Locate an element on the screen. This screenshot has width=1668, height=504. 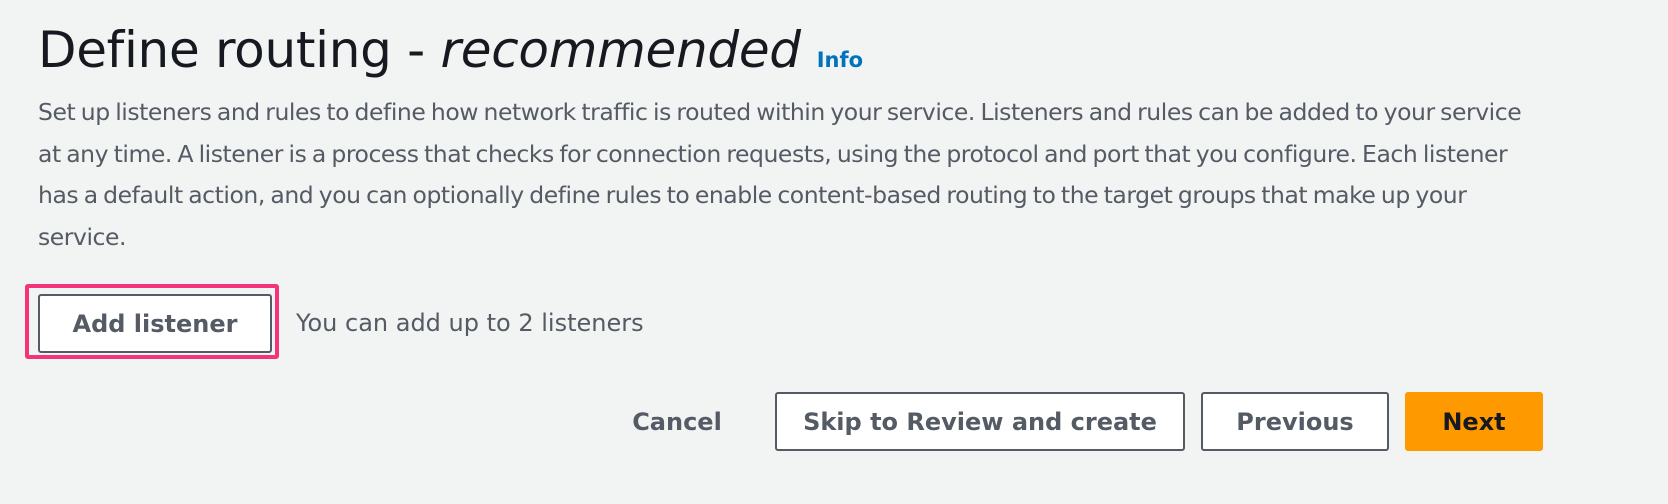
page-title-emphasis: recommended is located at coordinates (621, 50).